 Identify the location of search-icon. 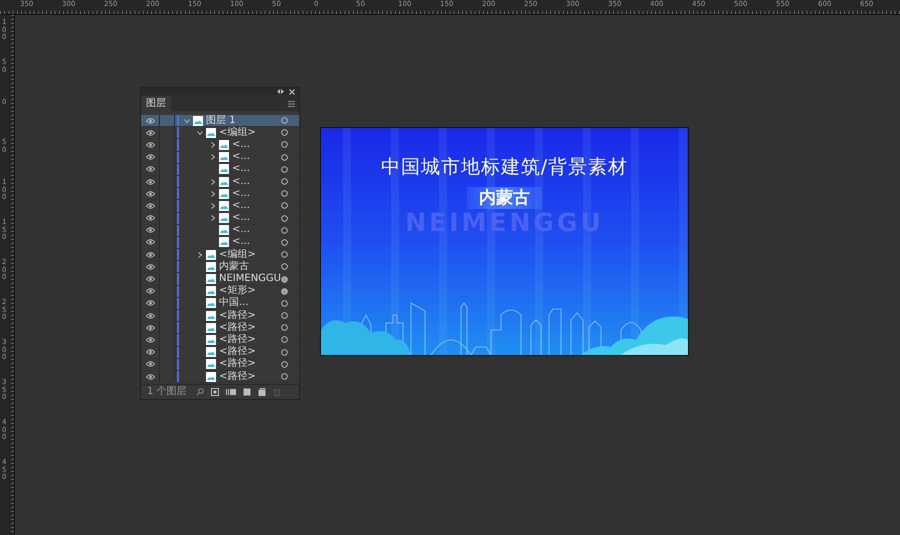
(200, 392).